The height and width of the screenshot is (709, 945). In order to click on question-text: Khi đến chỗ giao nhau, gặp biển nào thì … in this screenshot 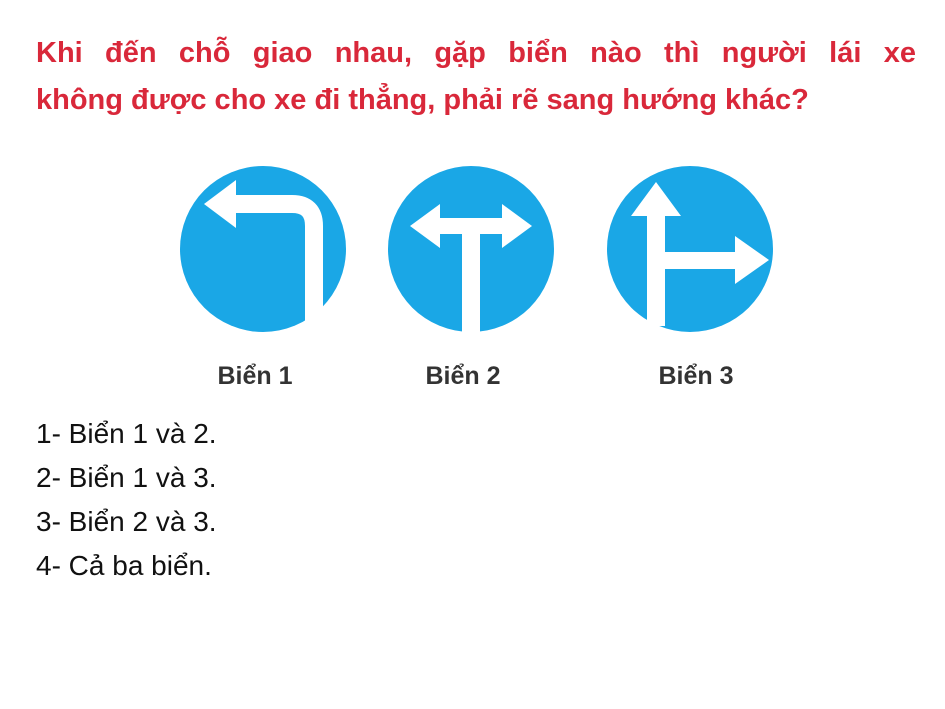, I will do `click(476, 77)`.